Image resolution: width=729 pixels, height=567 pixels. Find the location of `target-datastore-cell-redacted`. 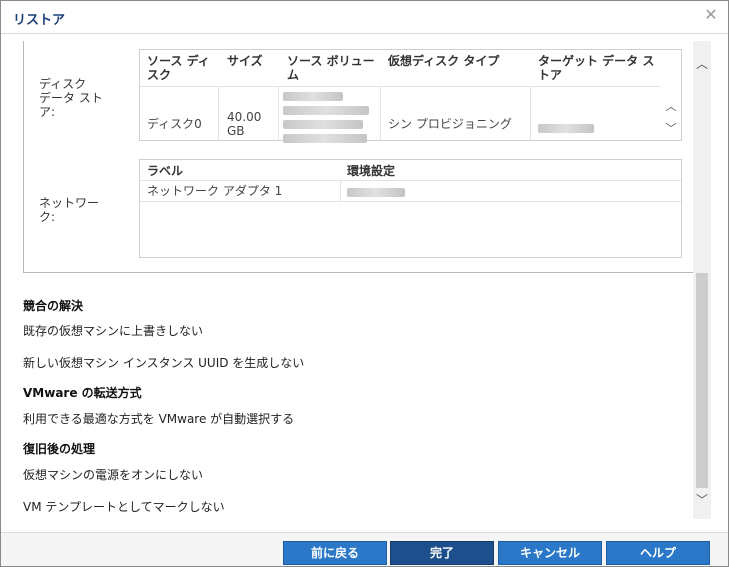

target-datastore-cell-redacted is located at coordinates (566, 129).